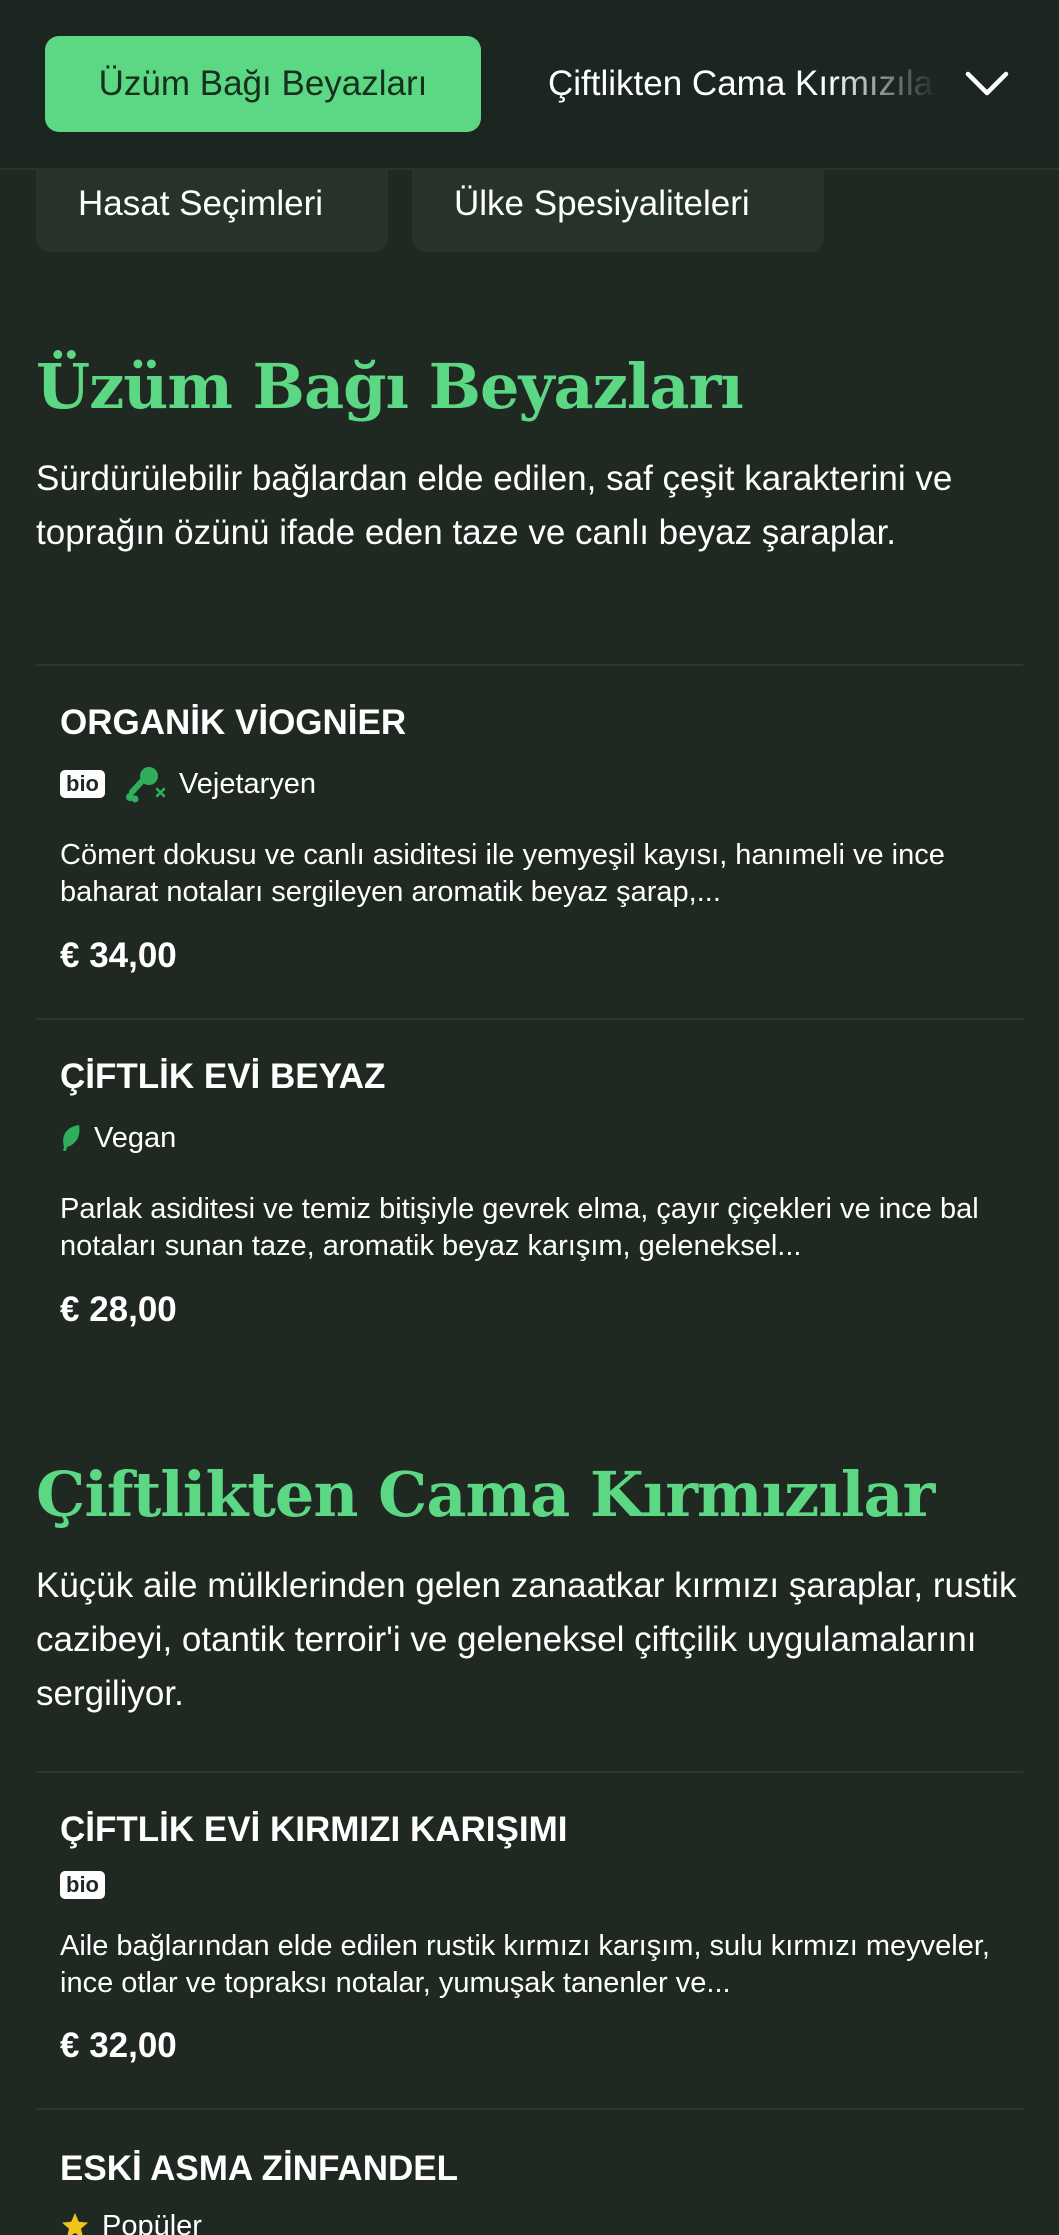  I want to click on menu-item-name: ESKİ ASMA ZİNFANDEL, so click(259, 2169).